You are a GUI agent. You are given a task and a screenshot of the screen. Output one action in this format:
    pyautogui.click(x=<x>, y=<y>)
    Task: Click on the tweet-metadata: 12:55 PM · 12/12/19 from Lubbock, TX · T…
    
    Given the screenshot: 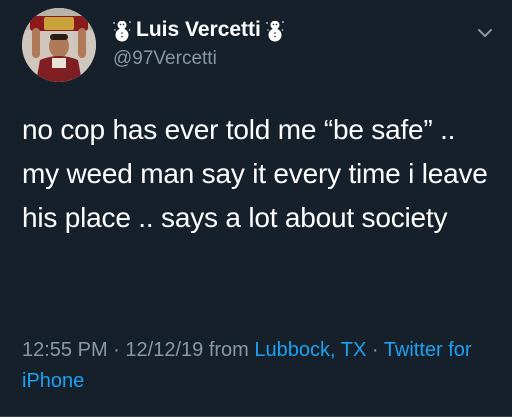 What is the action you would take?
    pyautogui.click(x=257, y=366)
    